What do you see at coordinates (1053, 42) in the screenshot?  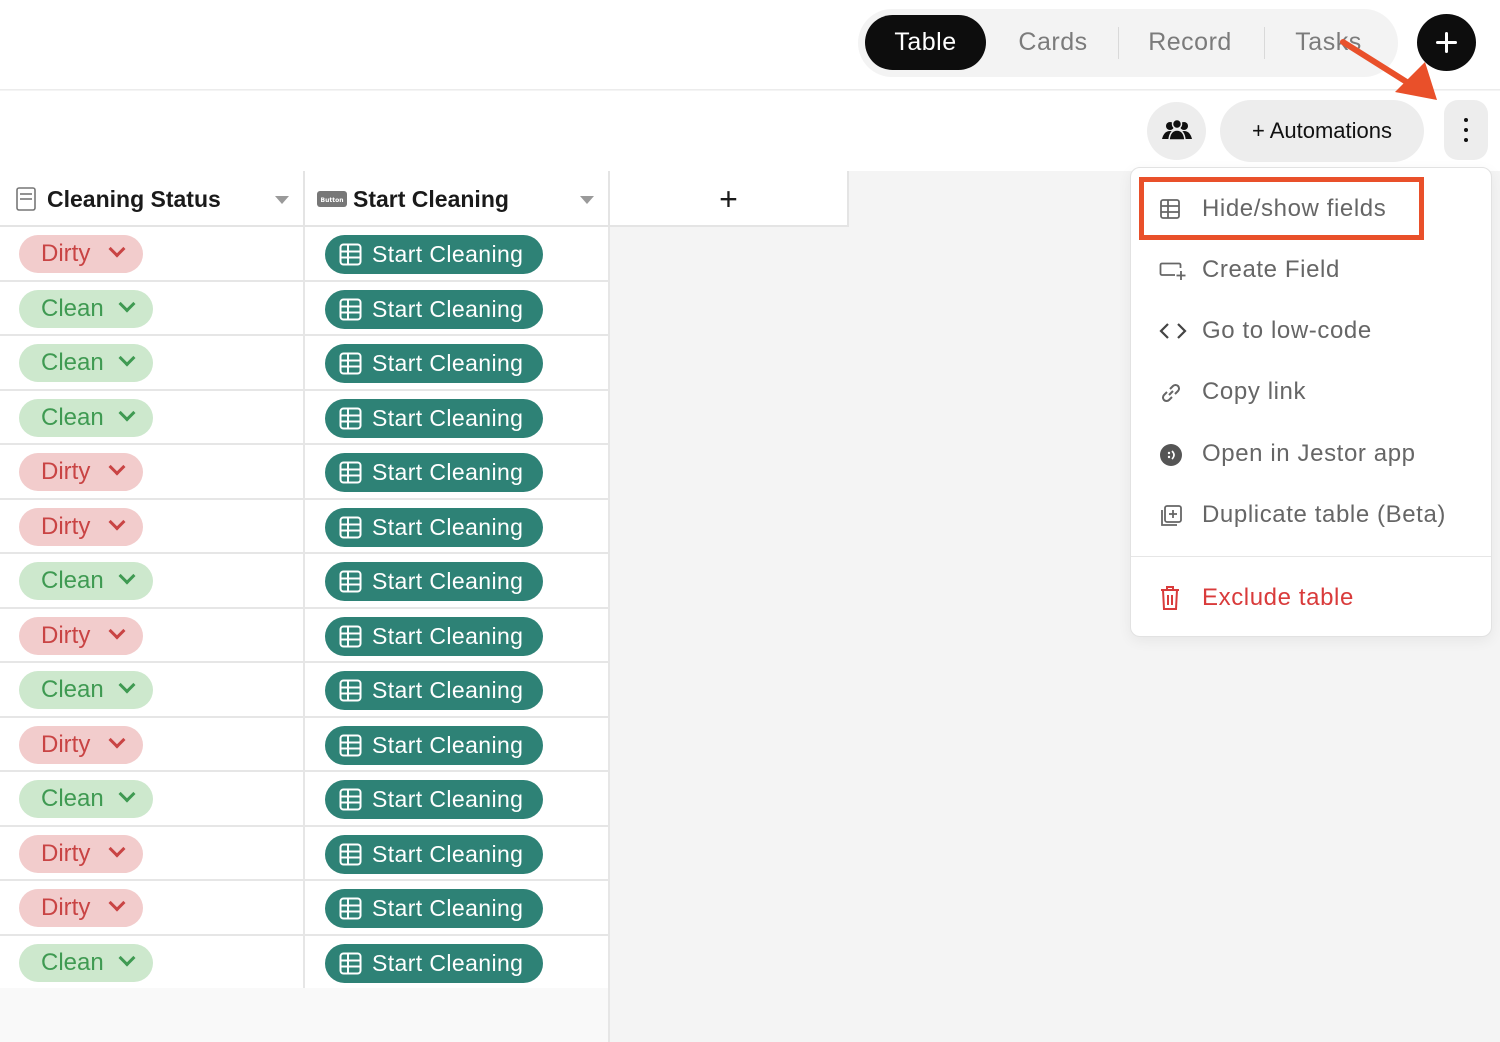 I see `tab-cards: Cards` at bounding box center [1053, 42].